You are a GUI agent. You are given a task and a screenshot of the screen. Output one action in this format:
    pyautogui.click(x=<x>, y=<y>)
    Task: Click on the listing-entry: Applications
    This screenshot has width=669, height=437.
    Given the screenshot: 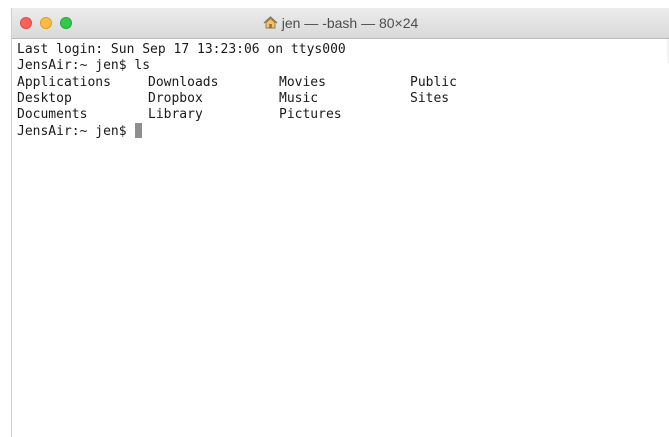 What is the action you would take?
    pyautogui.click(x=64, y=82)
    